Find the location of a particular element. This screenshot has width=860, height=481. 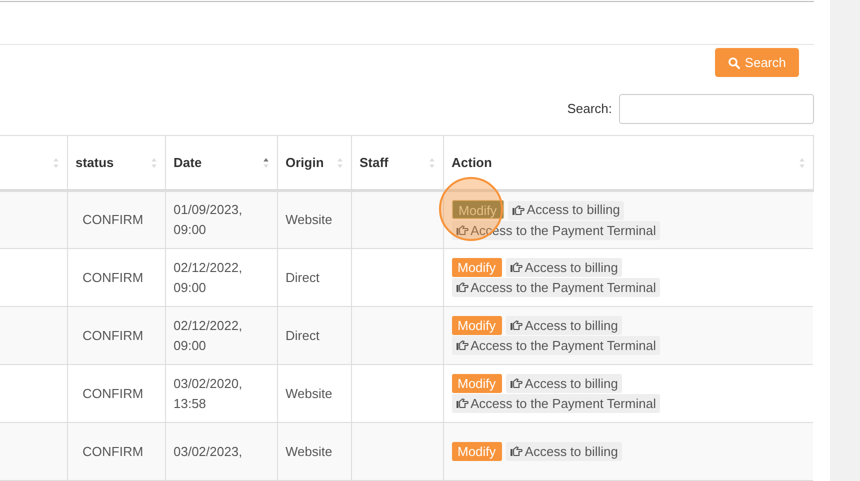

search-field is located at coordinates (716, 109).